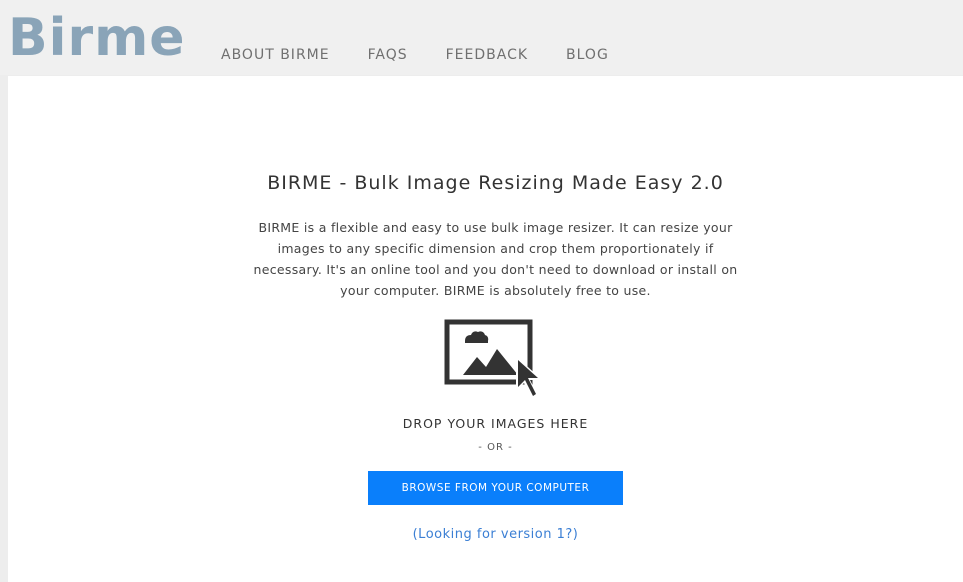 The height and width of the screenshot is (582, 963). What do you see at coordinates (587, 55) in the screenshot?
I see `nav-item-blog: BLOG` at bounding box center [587, 55].